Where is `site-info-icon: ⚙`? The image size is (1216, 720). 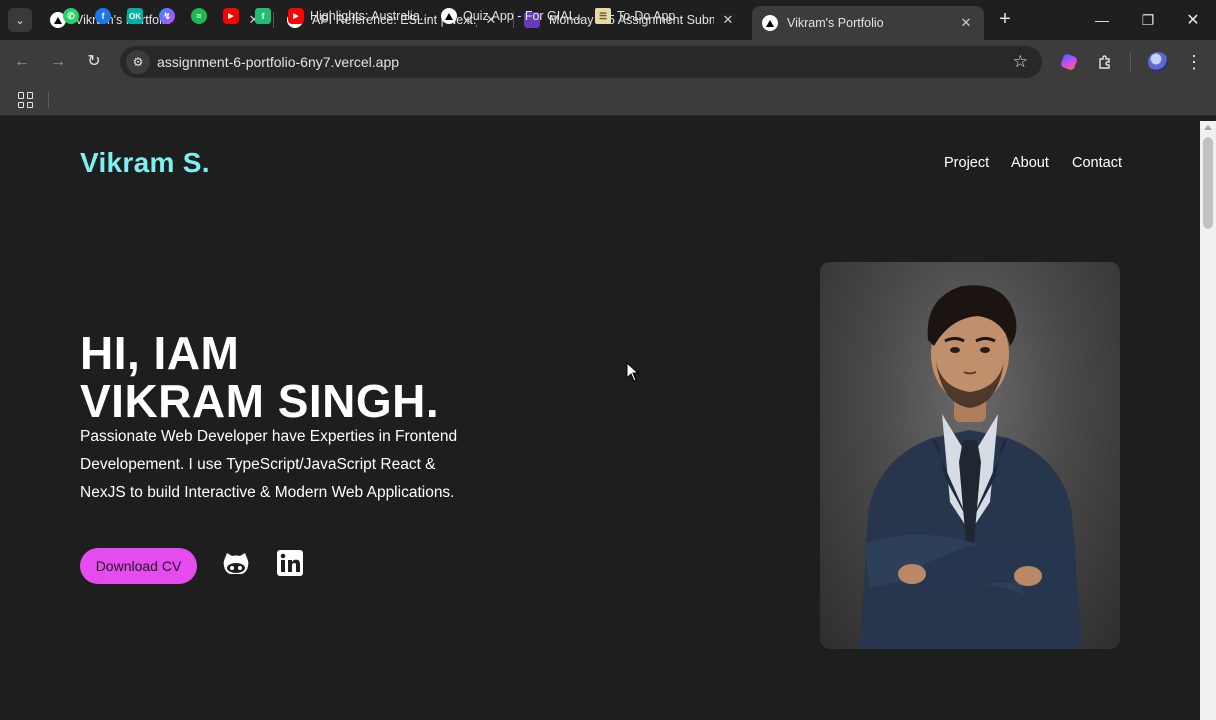 site-info-icon: ⚙ is located at coordinates (138, 62).